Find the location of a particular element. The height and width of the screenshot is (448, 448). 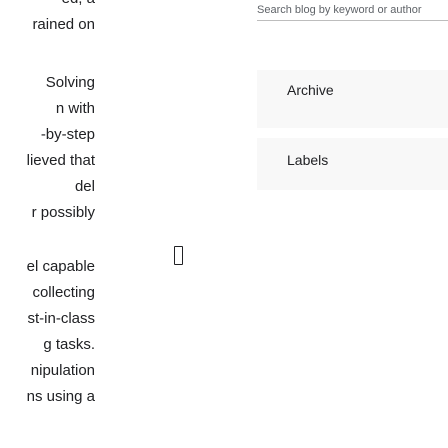

blog-search is located at coordinates (352, 17).